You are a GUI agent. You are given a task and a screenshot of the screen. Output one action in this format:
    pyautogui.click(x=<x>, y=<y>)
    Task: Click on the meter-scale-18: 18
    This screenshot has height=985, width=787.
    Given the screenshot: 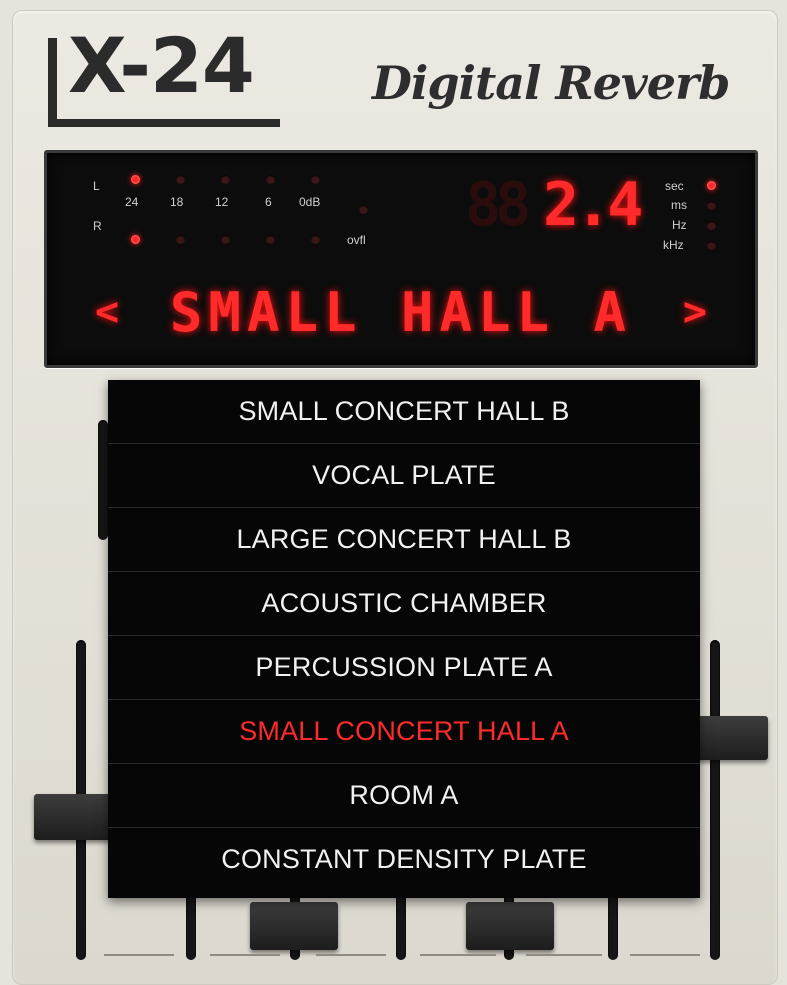 What is the action you would take?
    pyautogui.click(x=177, y=202)
    